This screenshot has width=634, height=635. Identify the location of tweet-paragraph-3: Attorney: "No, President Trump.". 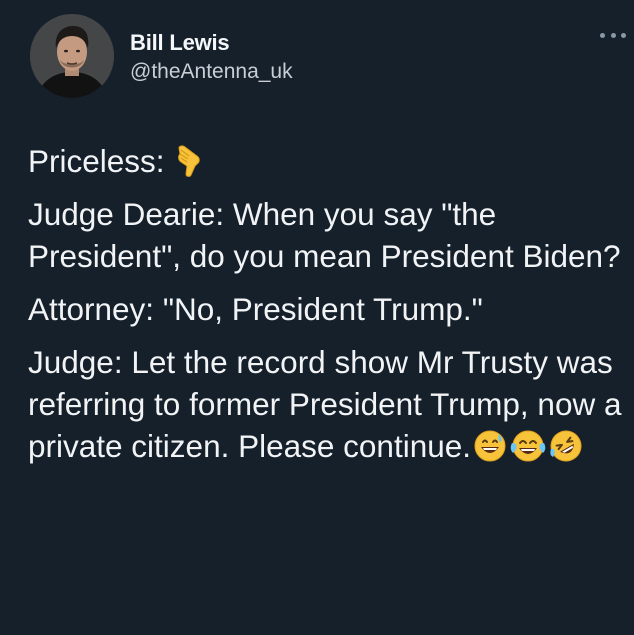
(255, 309).